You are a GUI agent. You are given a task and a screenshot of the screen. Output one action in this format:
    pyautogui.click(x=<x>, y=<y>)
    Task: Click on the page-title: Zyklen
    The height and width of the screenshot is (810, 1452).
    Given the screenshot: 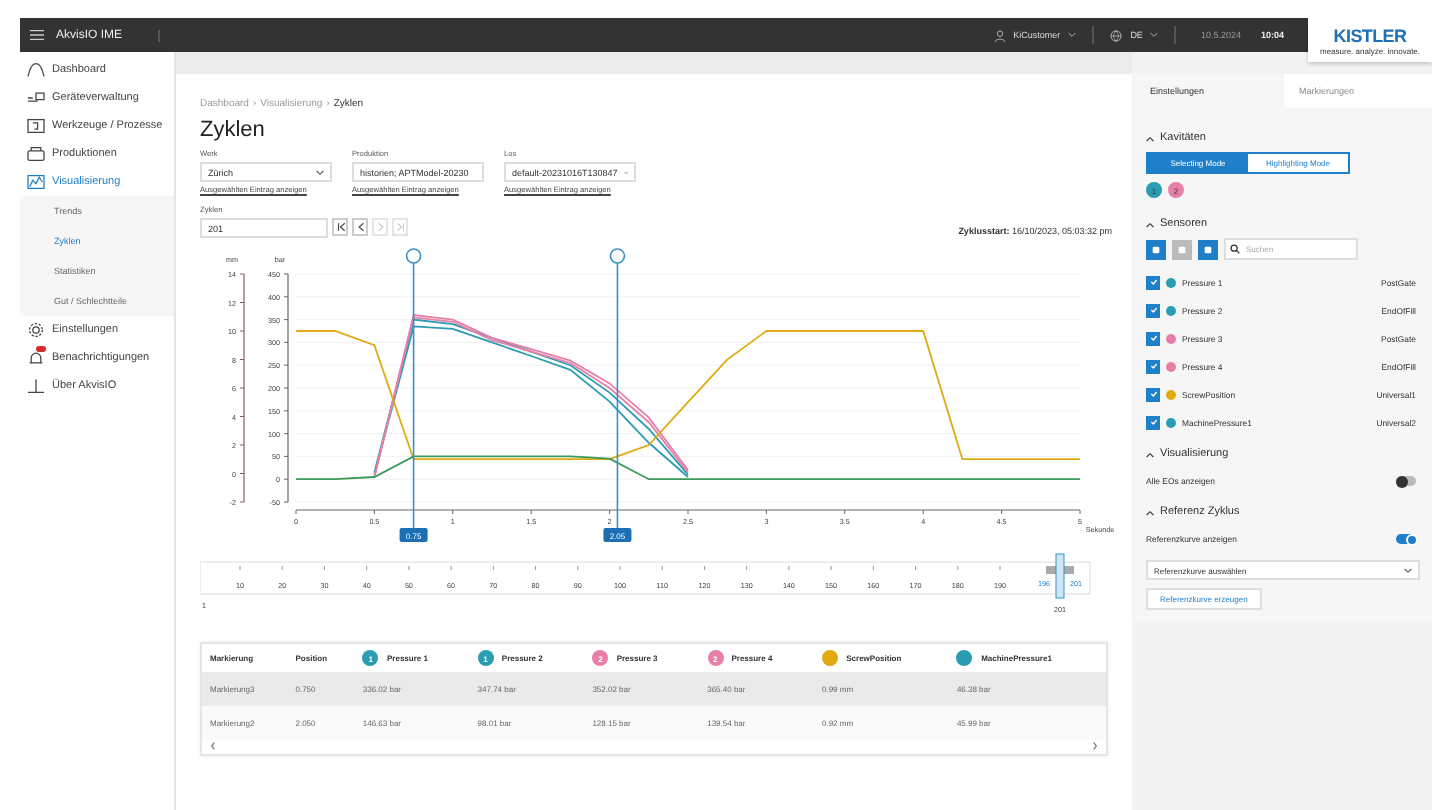 What is the action you would take?
    pyautogui.click(x=233, y=130)
    